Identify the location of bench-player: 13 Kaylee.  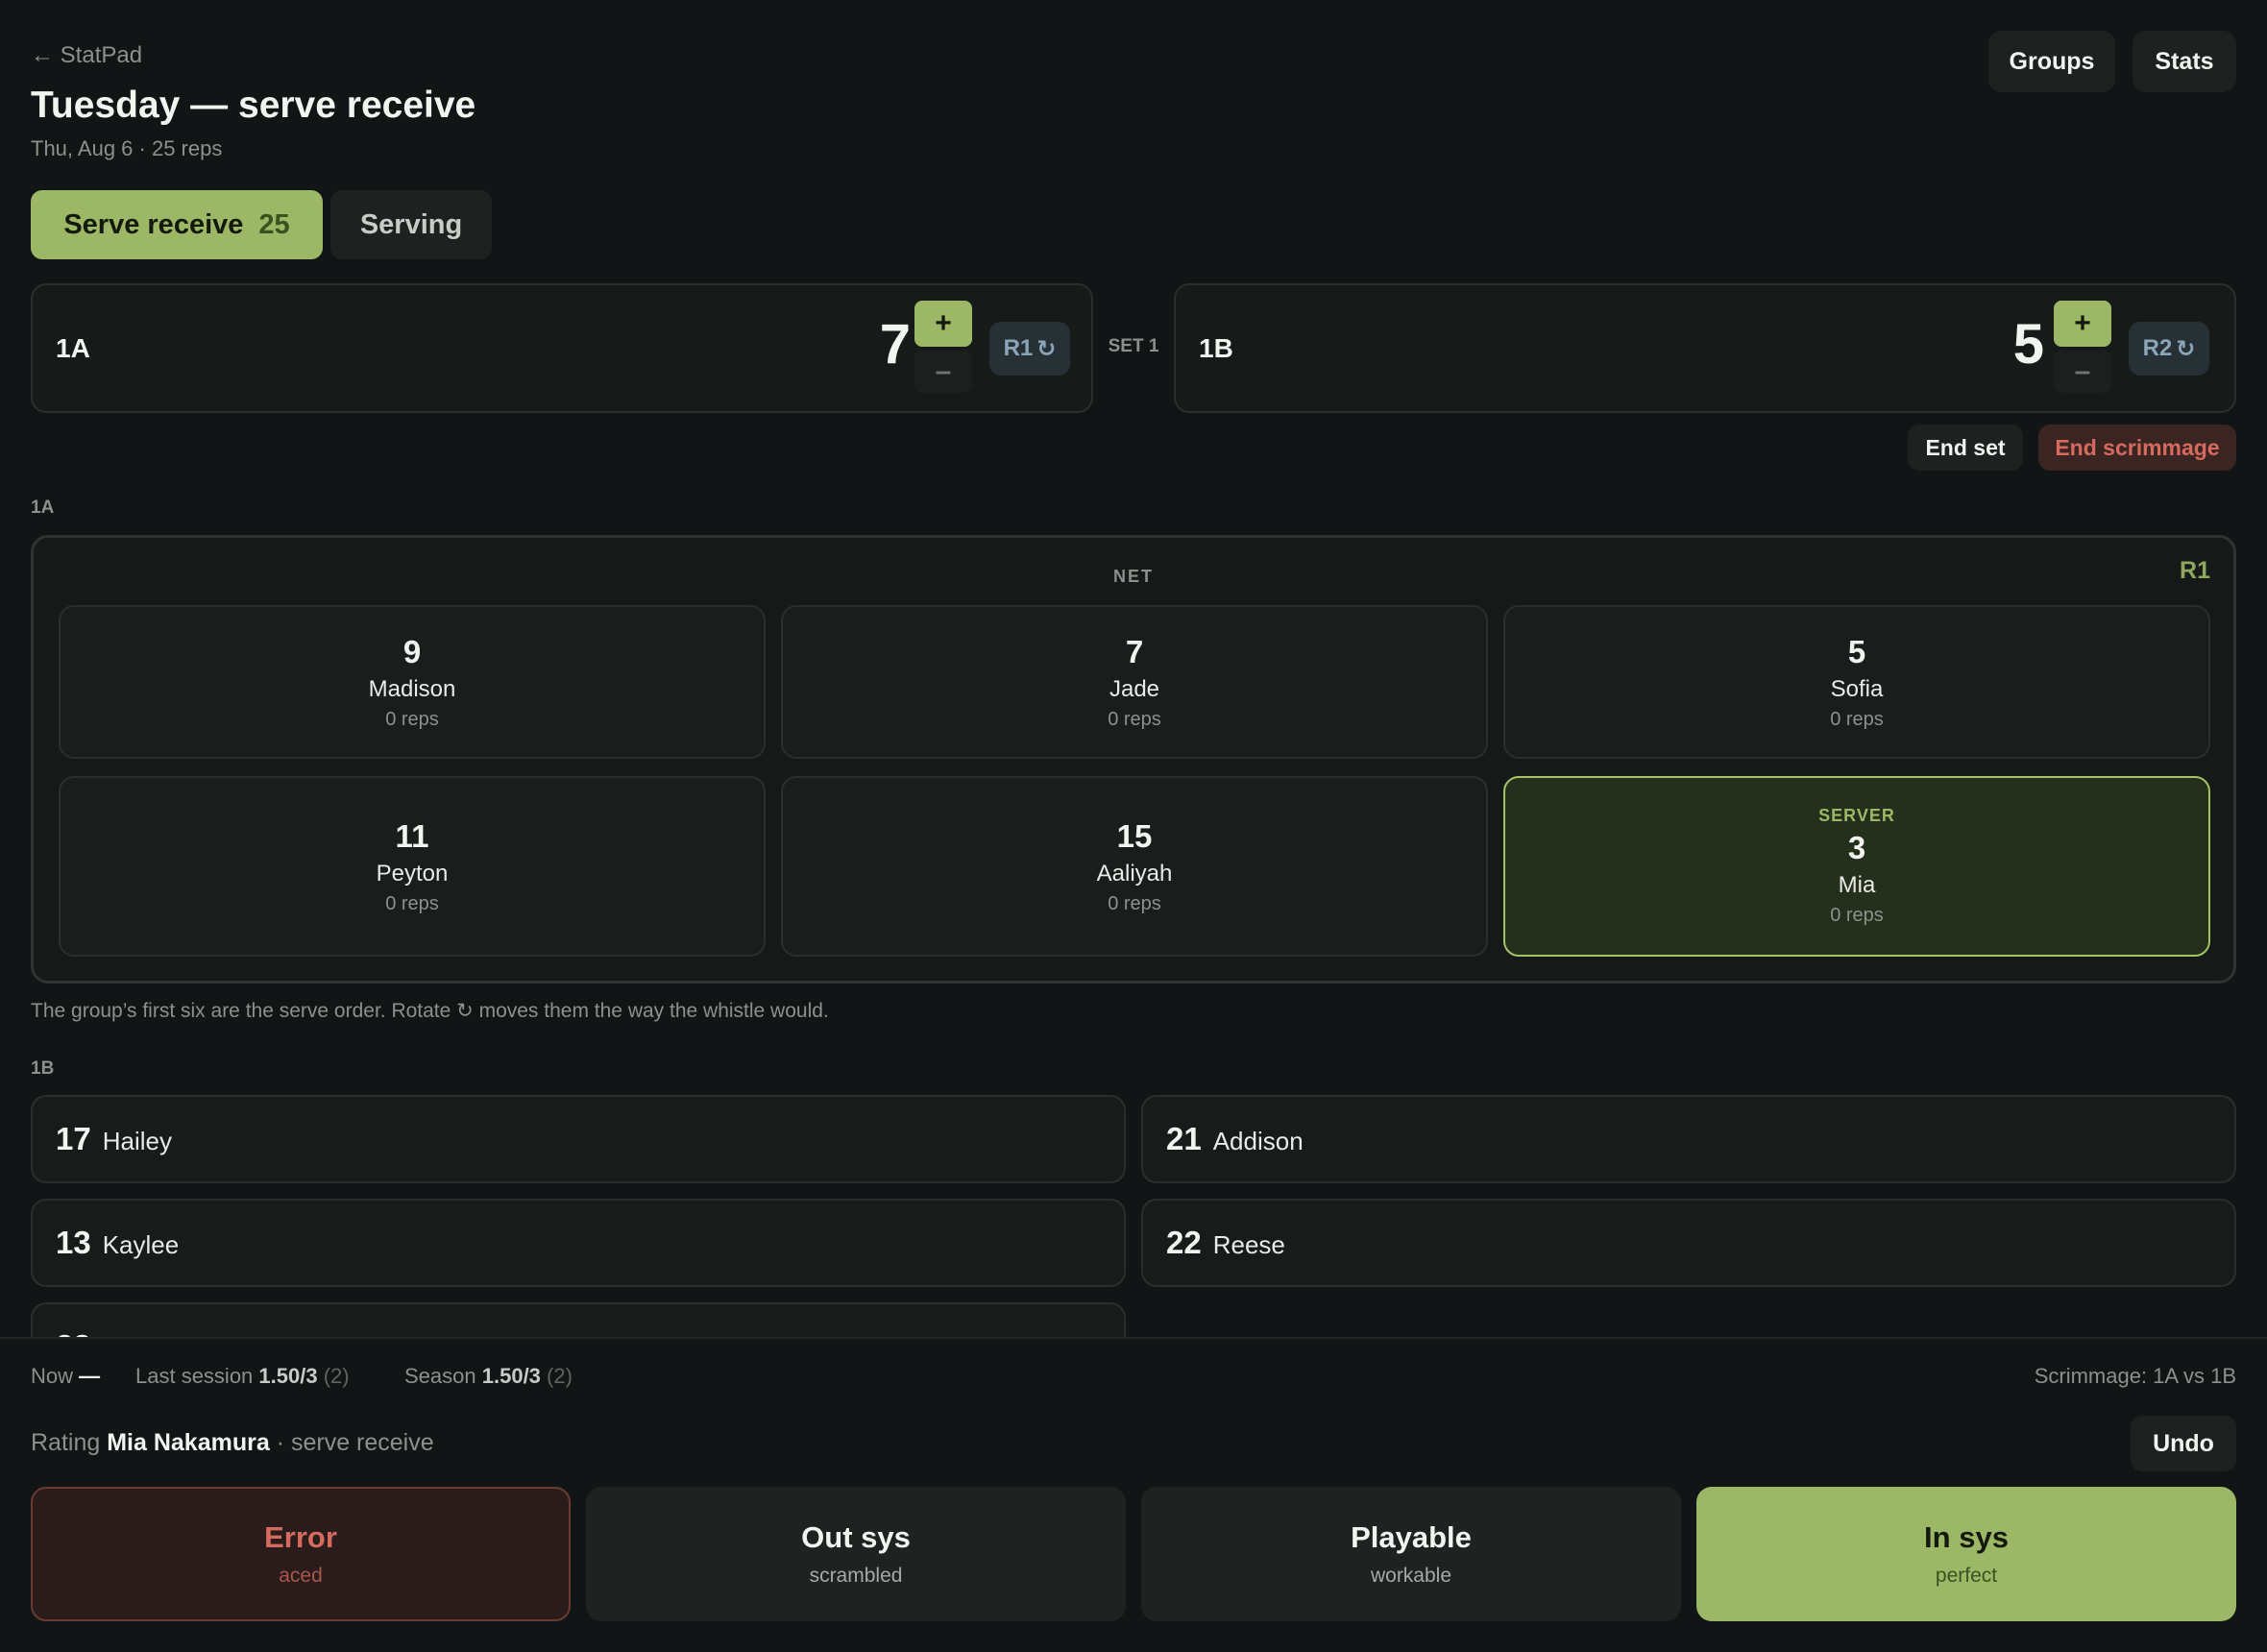
(578, 1243).